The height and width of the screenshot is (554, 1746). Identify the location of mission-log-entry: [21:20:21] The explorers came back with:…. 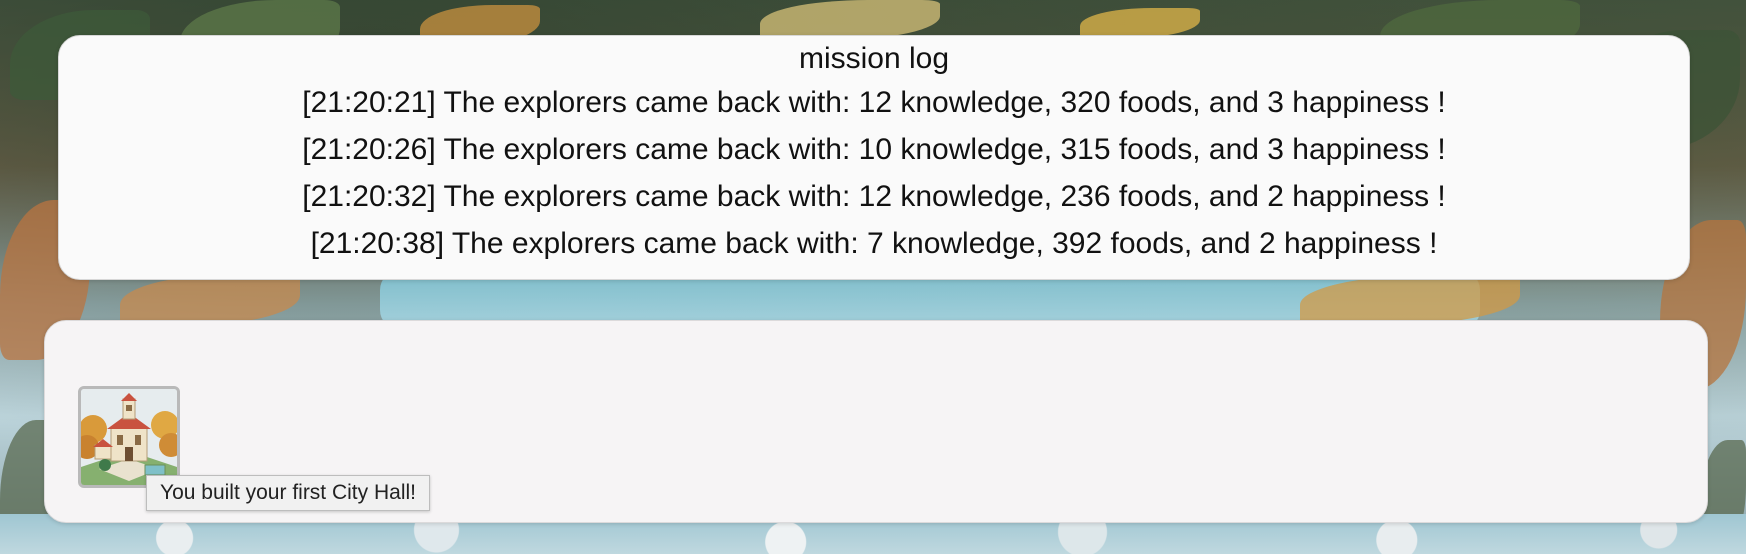
(874, 102).